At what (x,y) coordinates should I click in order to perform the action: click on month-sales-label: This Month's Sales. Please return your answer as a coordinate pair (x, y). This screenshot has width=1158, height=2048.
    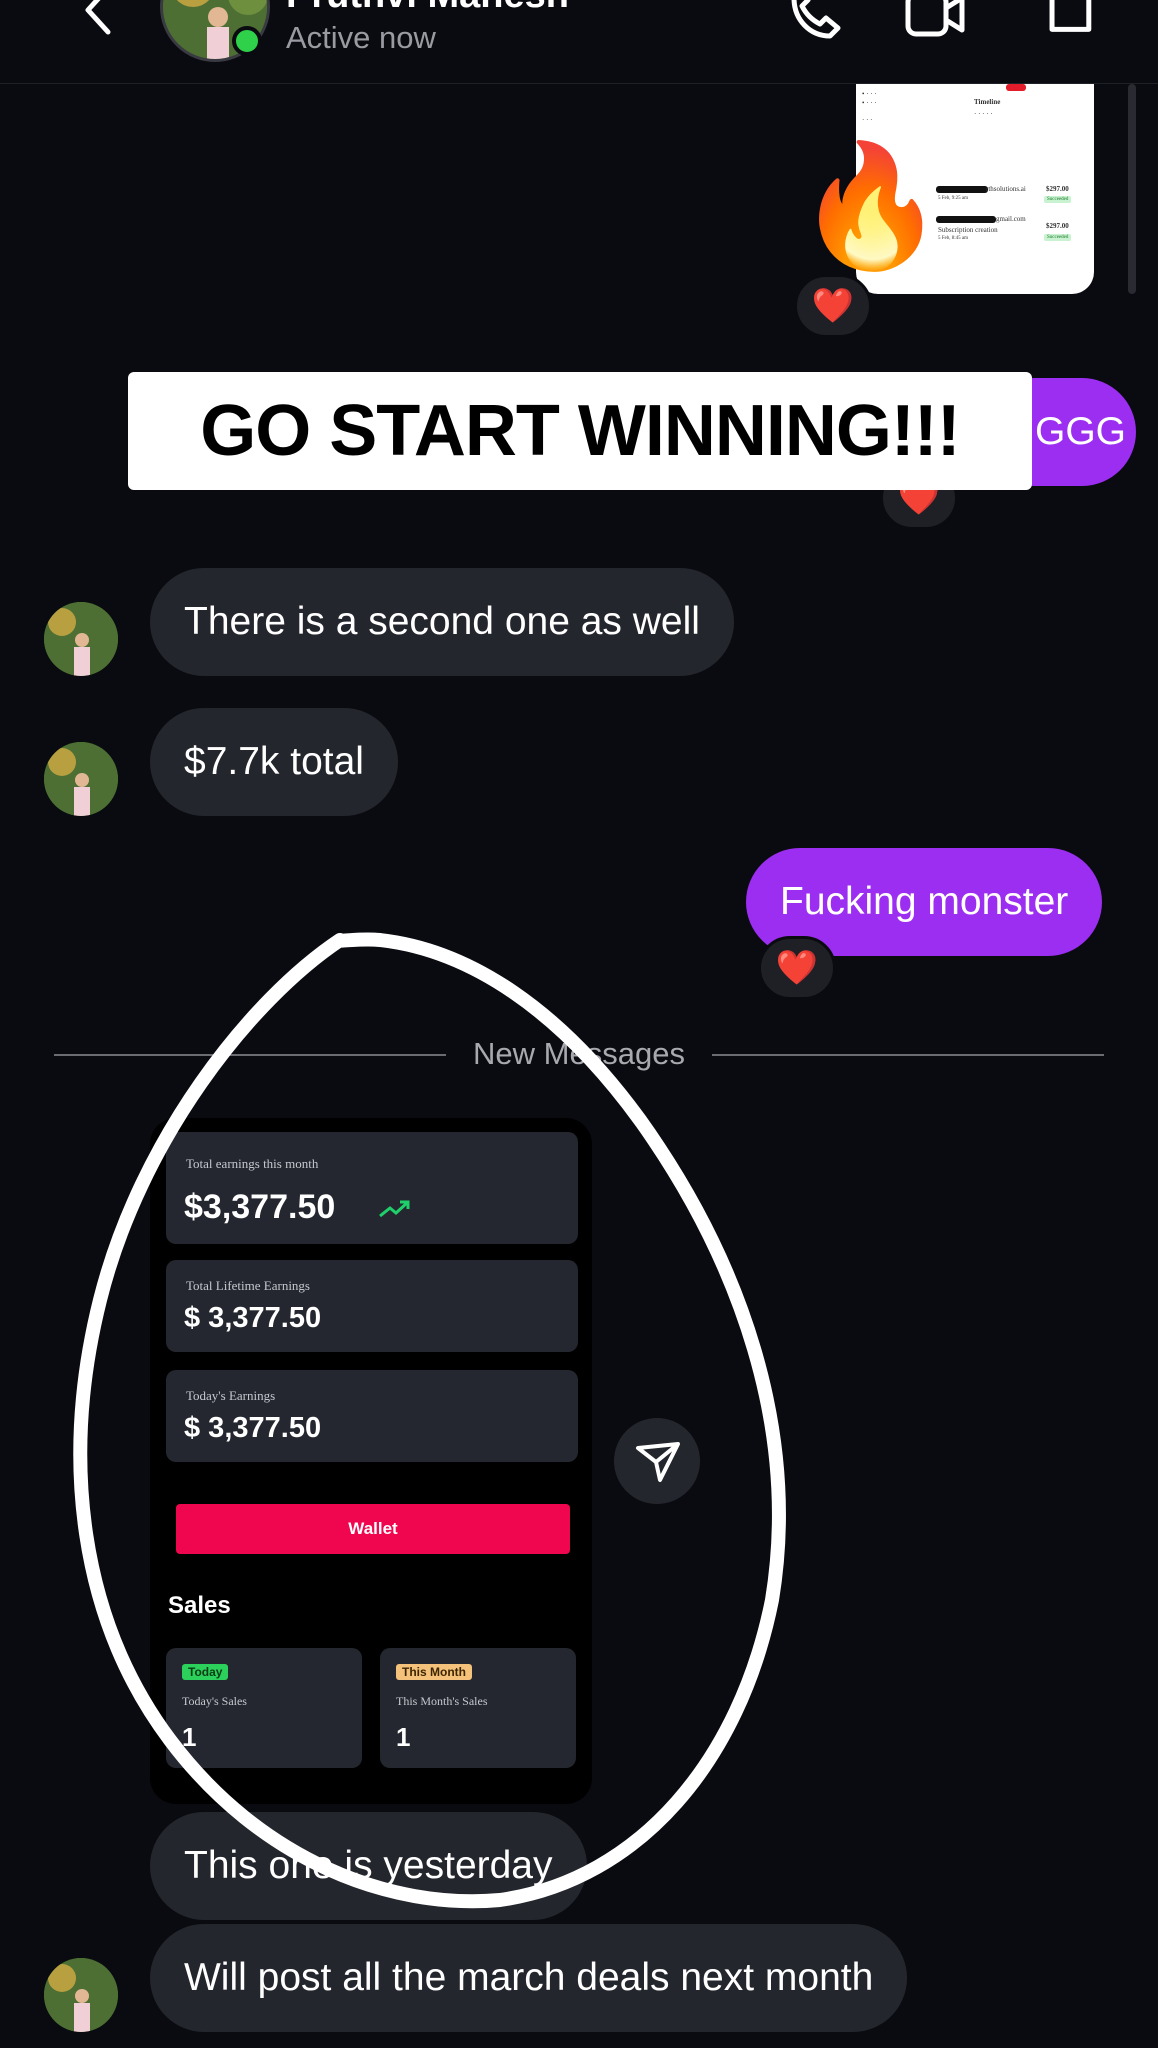
    Looking at the image, I should click on (442, 1701).